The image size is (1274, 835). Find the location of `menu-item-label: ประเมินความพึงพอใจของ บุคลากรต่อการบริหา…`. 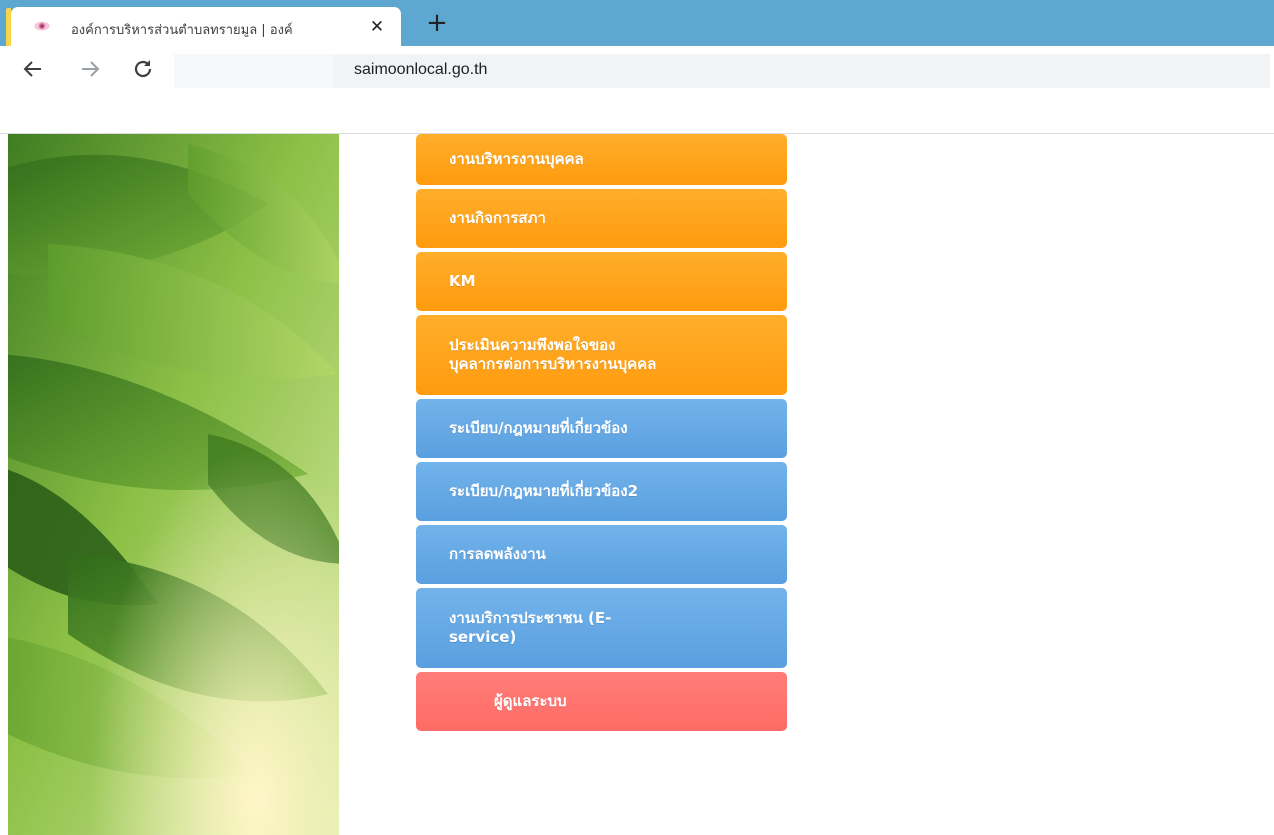

menu-item-label: ประเมินความพึงพอใจของ บุคลากรต่อการบริหา… is located at coordinates (552, 355).